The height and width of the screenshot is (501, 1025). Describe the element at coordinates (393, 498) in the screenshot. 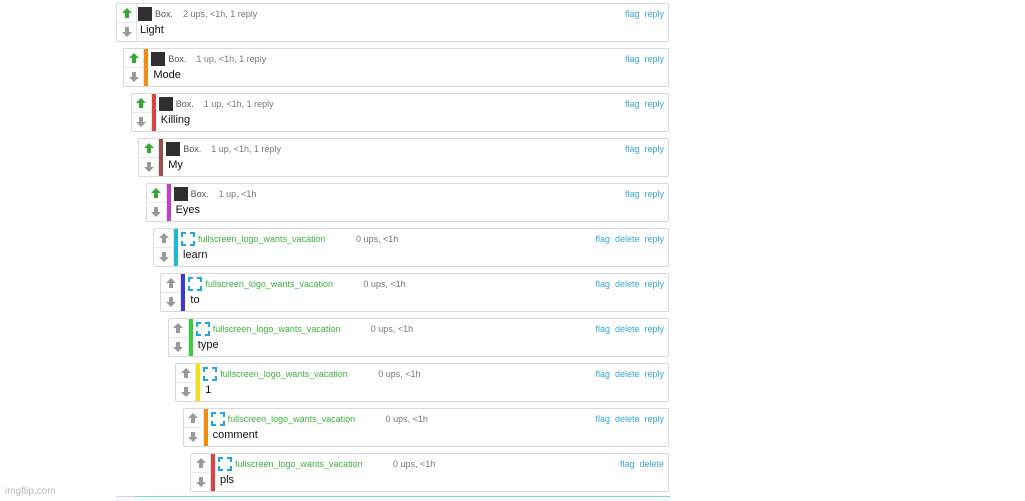

I see `next-comment-edge` at that location.